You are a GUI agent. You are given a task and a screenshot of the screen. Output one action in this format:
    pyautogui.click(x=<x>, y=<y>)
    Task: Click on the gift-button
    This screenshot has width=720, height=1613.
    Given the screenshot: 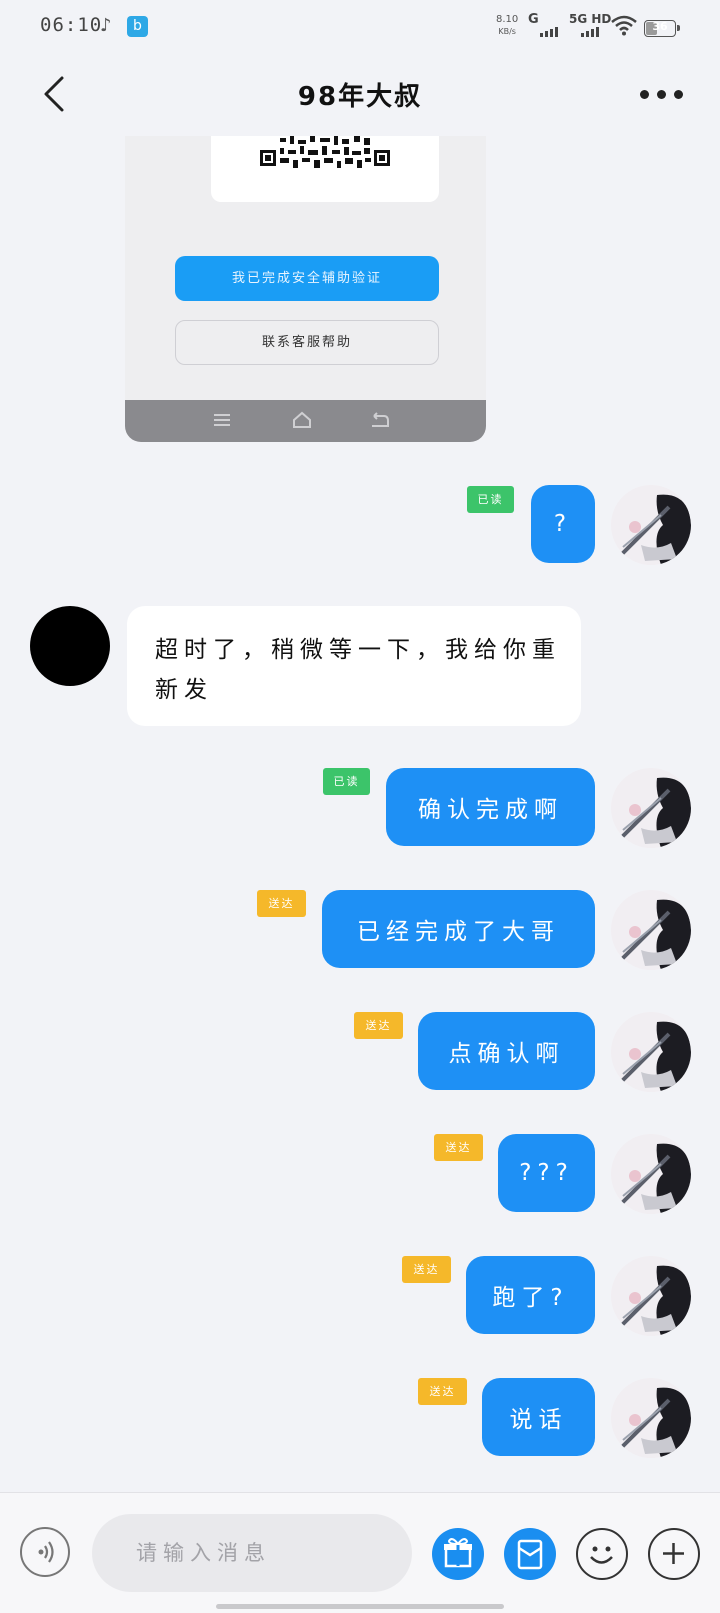 What is the action you would take?
    pyautogui.click(x=458, y=1554)
    